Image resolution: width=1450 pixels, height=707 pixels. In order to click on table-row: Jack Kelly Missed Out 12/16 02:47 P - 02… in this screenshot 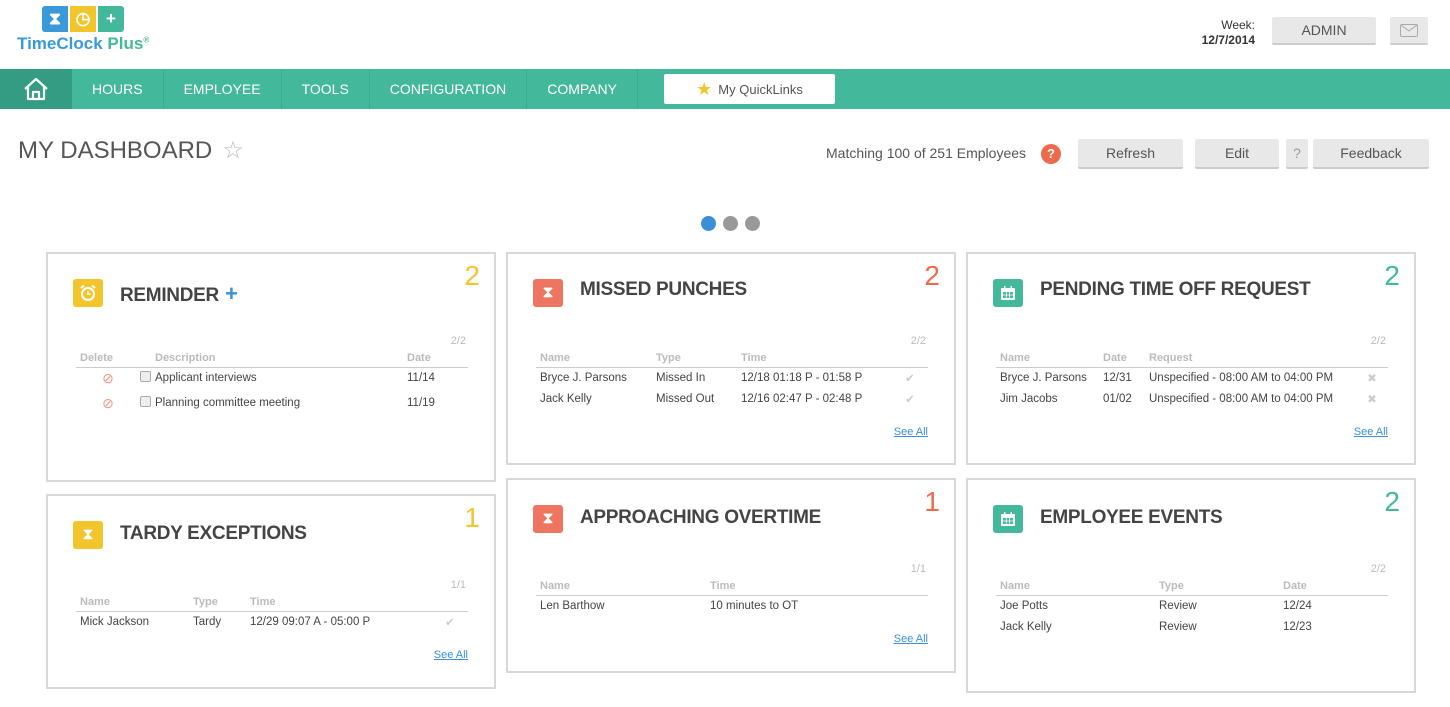, I will do `click(732, 399)`.